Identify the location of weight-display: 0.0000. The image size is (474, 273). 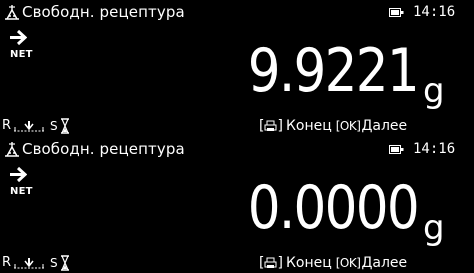
(320, 208).